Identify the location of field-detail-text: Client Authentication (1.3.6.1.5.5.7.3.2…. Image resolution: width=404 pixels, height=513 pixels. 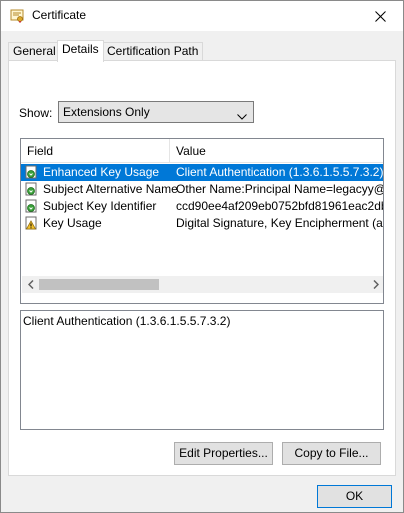
(127, 321).